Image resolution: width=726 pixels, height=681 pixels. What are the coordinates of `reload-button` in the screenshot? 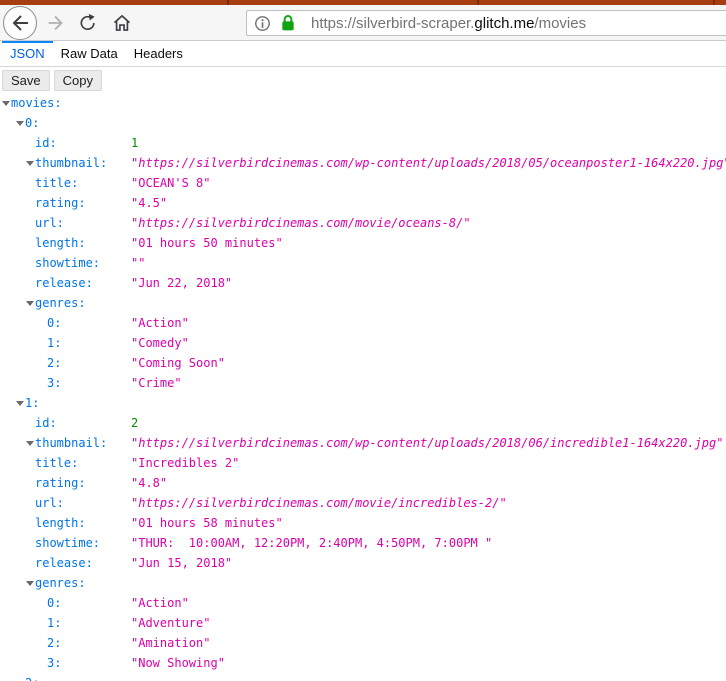 It's located at (88, 23).